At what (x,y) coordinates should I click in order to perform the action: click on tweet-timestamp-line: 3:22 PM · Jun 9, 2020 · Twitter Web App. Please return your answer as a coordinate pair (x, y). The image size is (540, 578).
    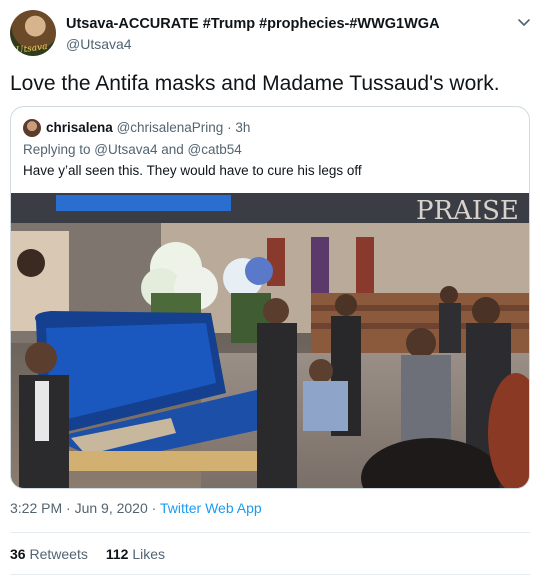
    Looking at the image, I should click on (136, 508).